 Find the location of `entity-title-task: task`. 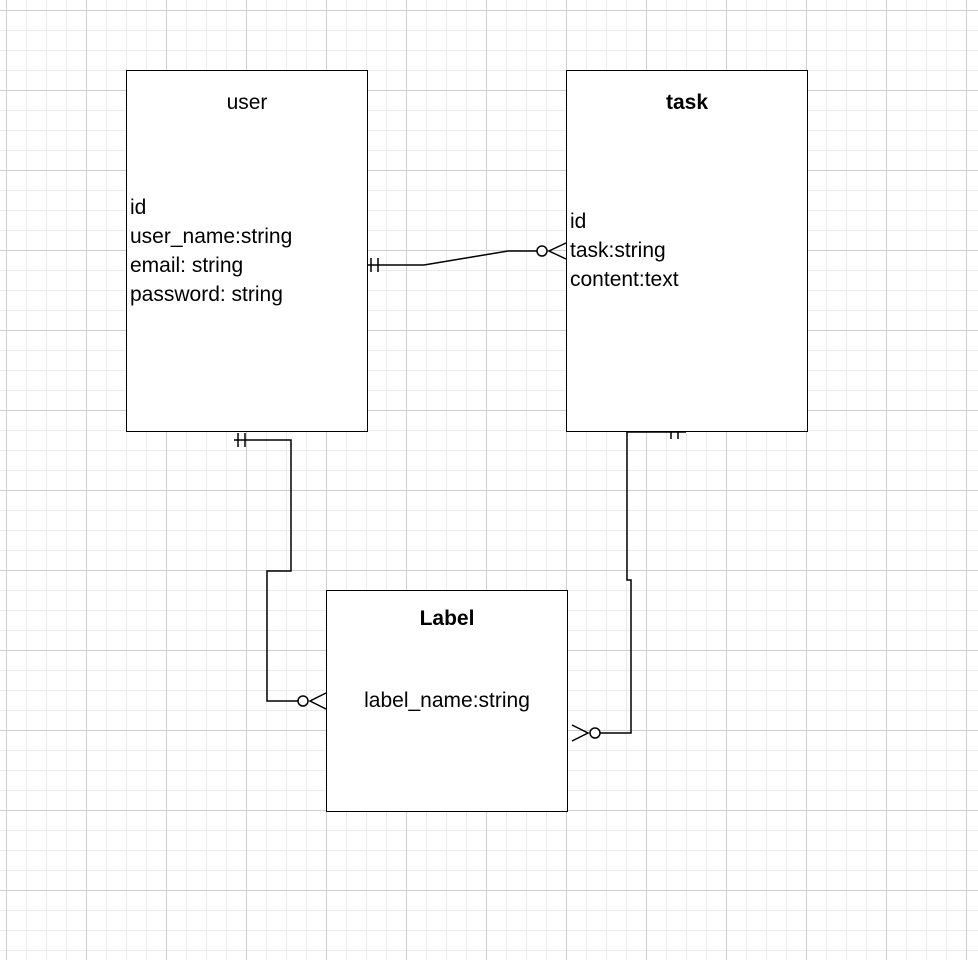

entity-title-task: task is located at coordinates (687, 102).